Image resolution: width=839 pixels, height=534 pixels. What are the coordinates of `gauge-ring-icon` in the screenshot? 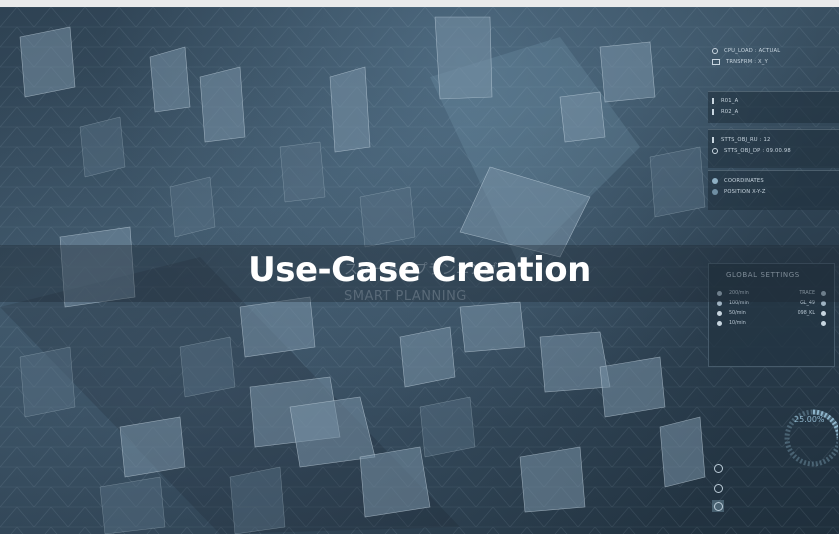 It's located at (811, 438).